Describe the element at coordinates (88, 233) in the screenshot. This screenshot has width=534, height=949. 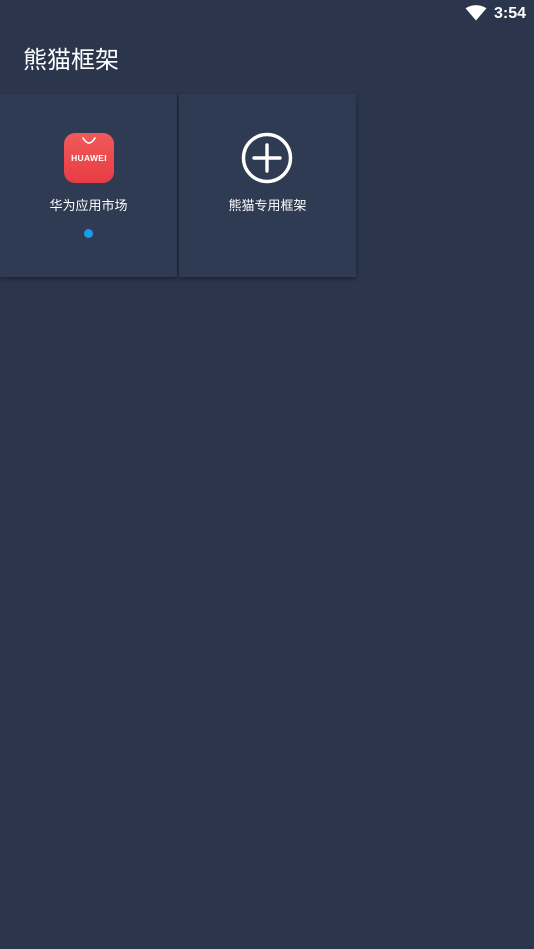
I see `new-indicator-dot` at that location.